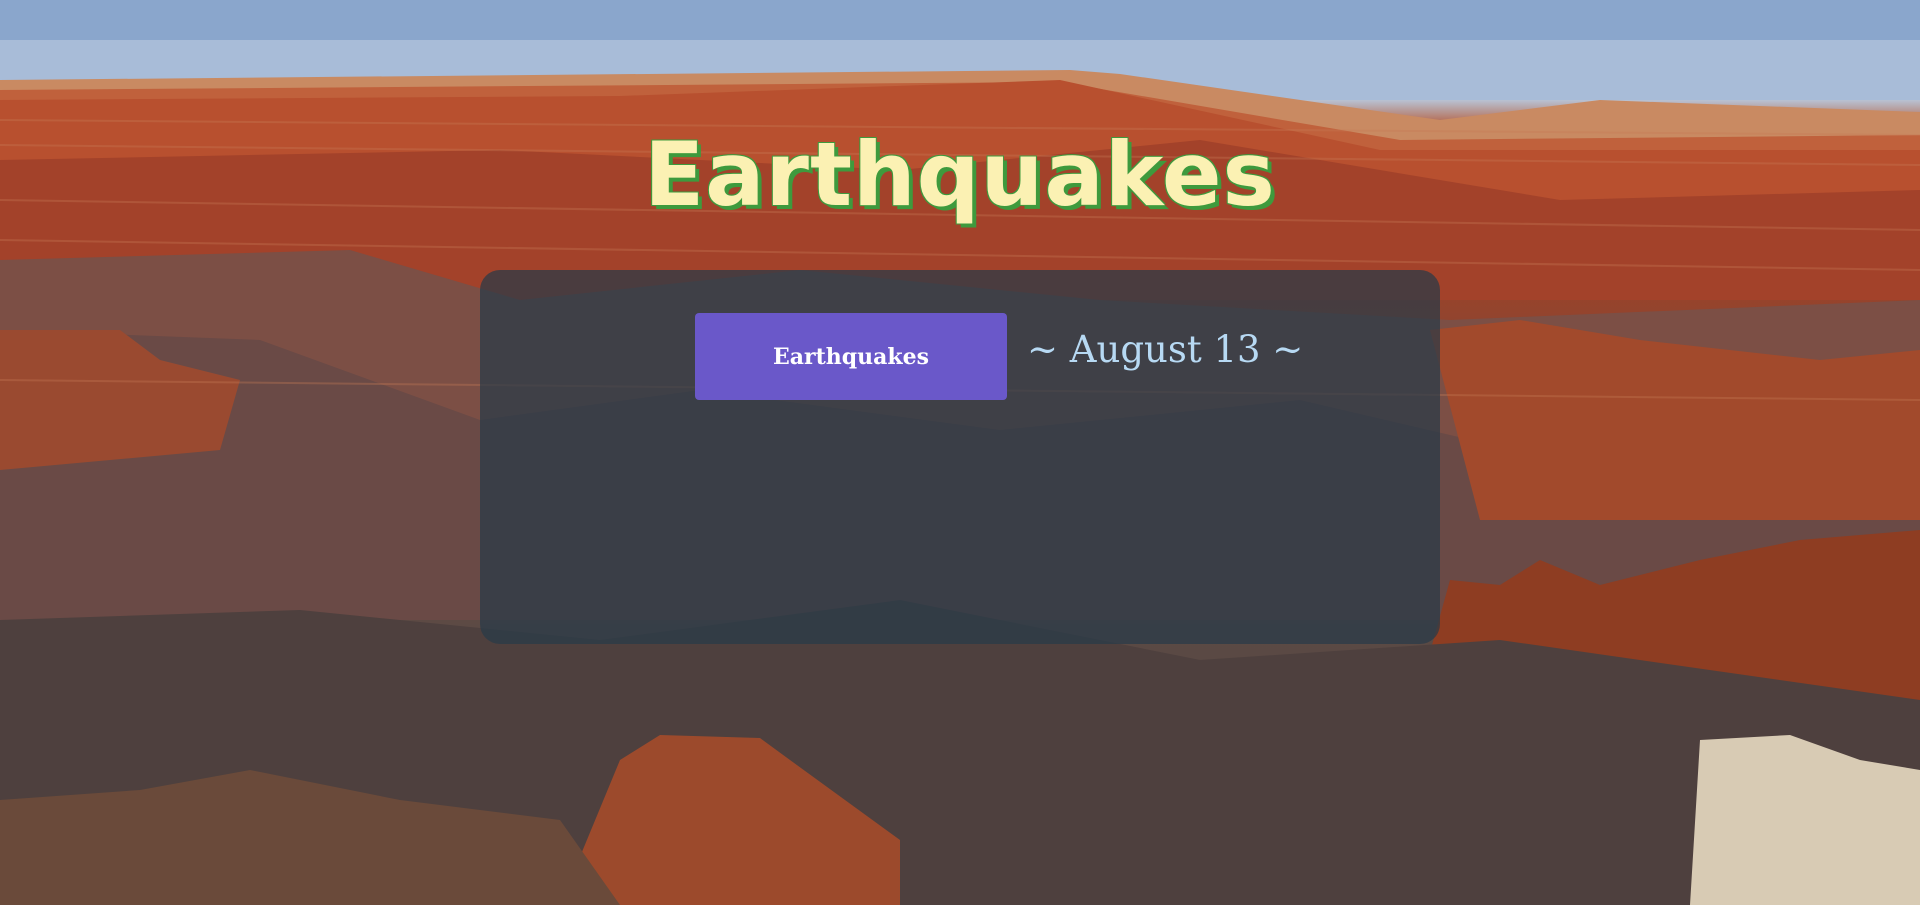 The image size is (1920, 905). I want to click on page-title: Earthquakes, so click(960, 174).